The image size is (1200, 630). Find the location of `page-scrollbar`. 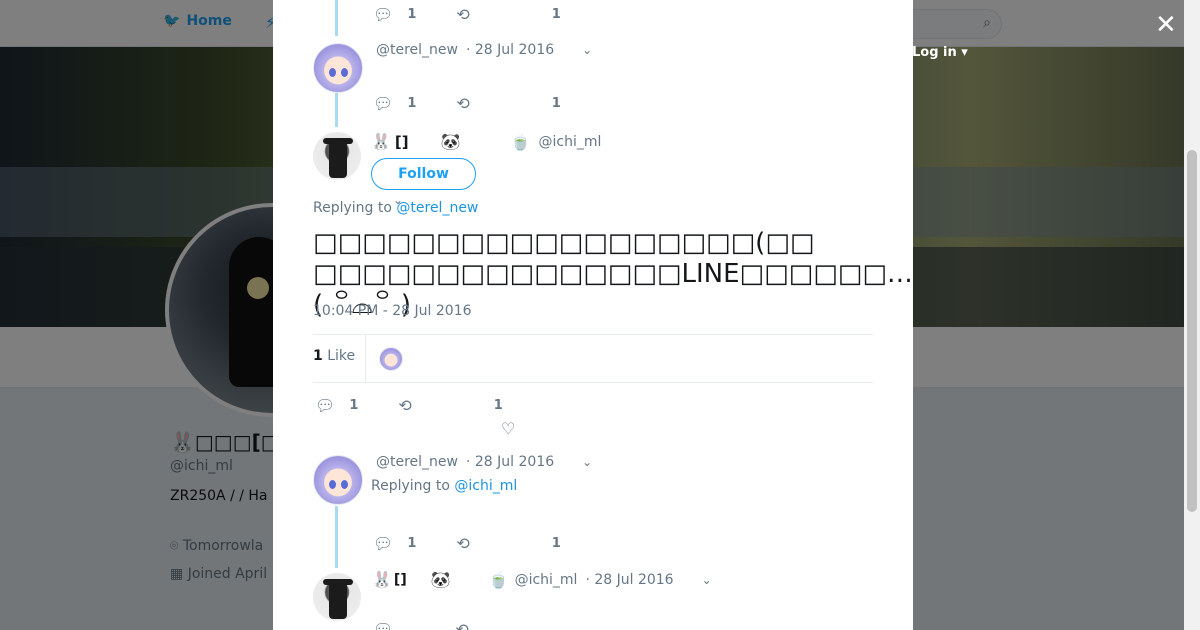

page-scrollbar is located at coordinates (1192, 315).